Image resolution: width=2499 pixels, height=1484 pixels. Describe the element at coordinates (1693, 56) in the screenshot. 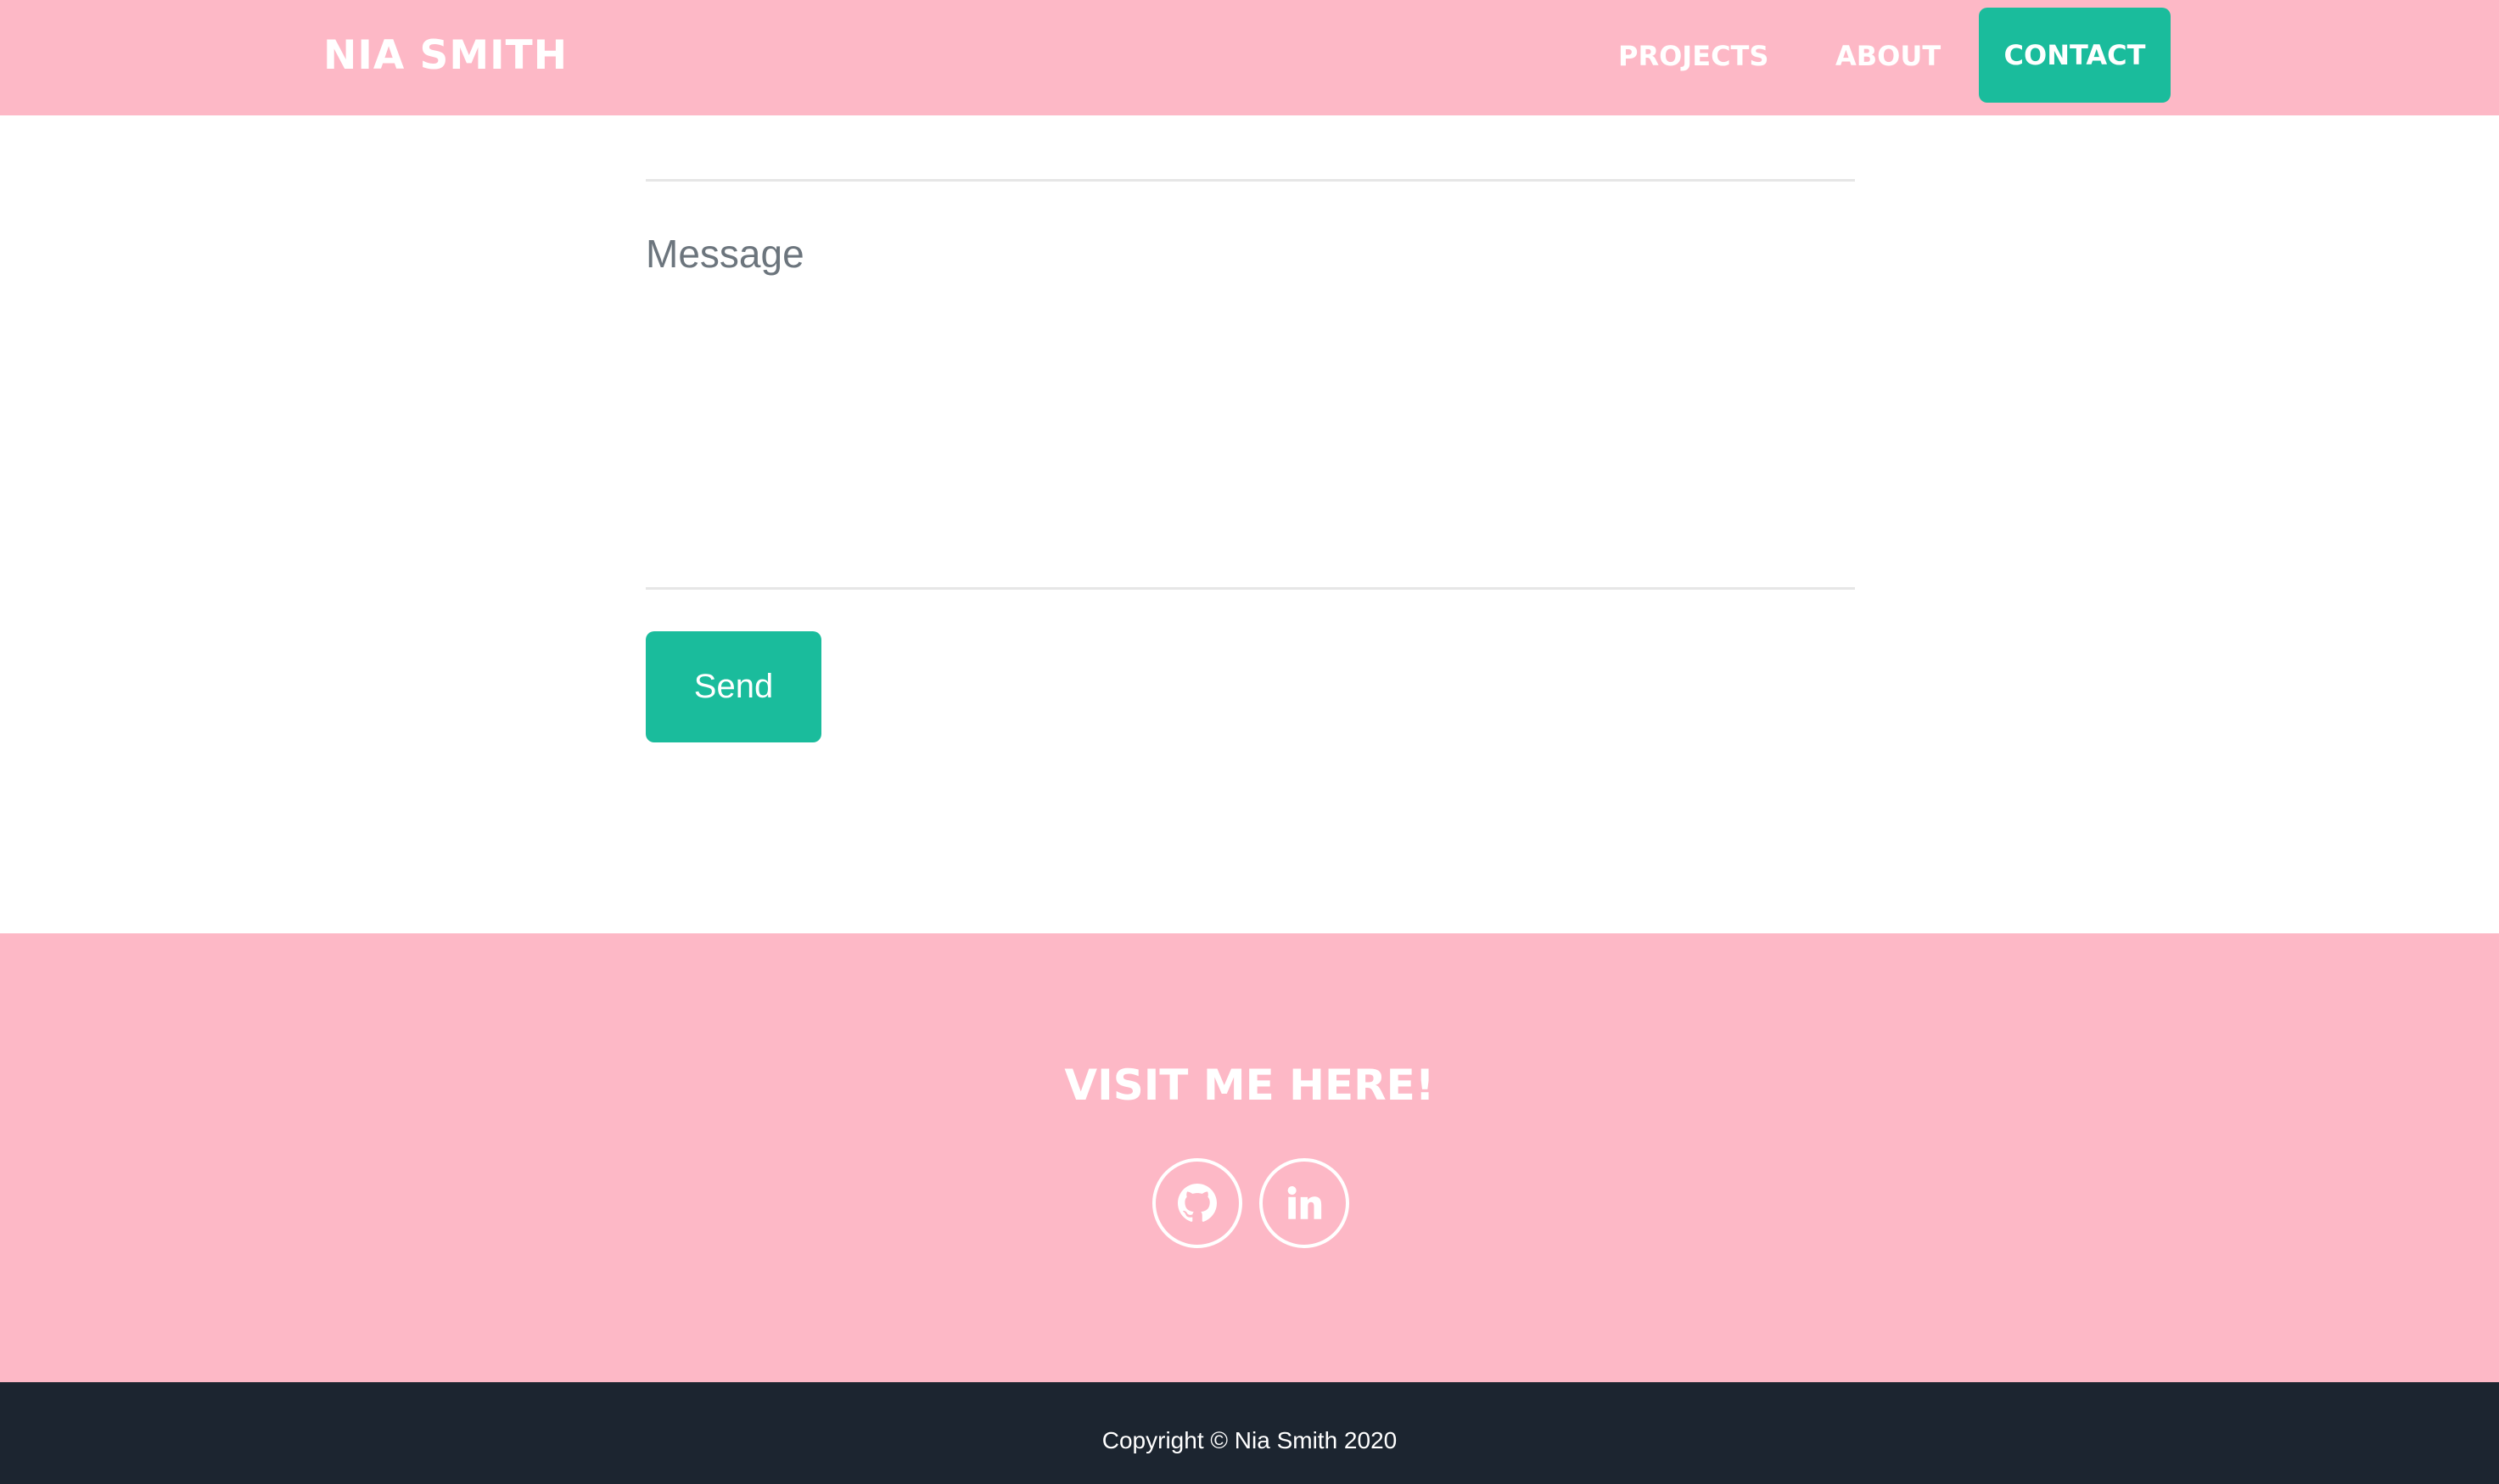

I see `nav-link-projects: PROJECTS` at that location.